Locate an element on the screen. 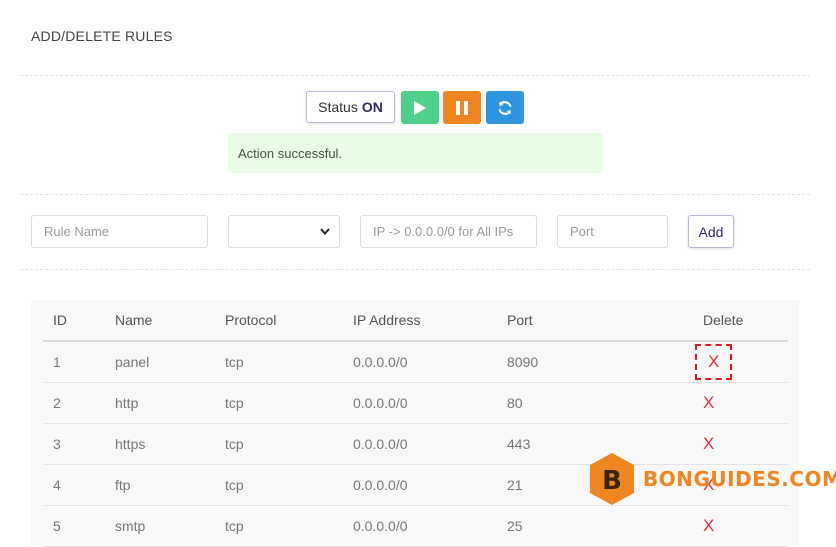  table-row: 5 smtp tcp 0.0.0.0/0 25 X is located at coordinates (415, 526).